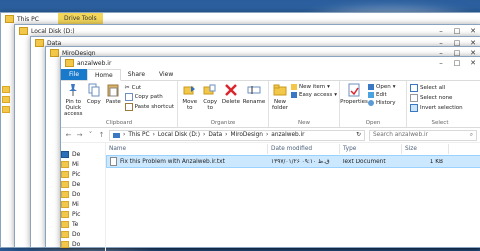 Image resolution: width=480 pixels, height=251 pixels. What do you see at coordinates (172, 161) in the screenshot?
I see `file-name: Fix this Problem with Anzalweb.ir.txt` at bounding box center [172, 161].